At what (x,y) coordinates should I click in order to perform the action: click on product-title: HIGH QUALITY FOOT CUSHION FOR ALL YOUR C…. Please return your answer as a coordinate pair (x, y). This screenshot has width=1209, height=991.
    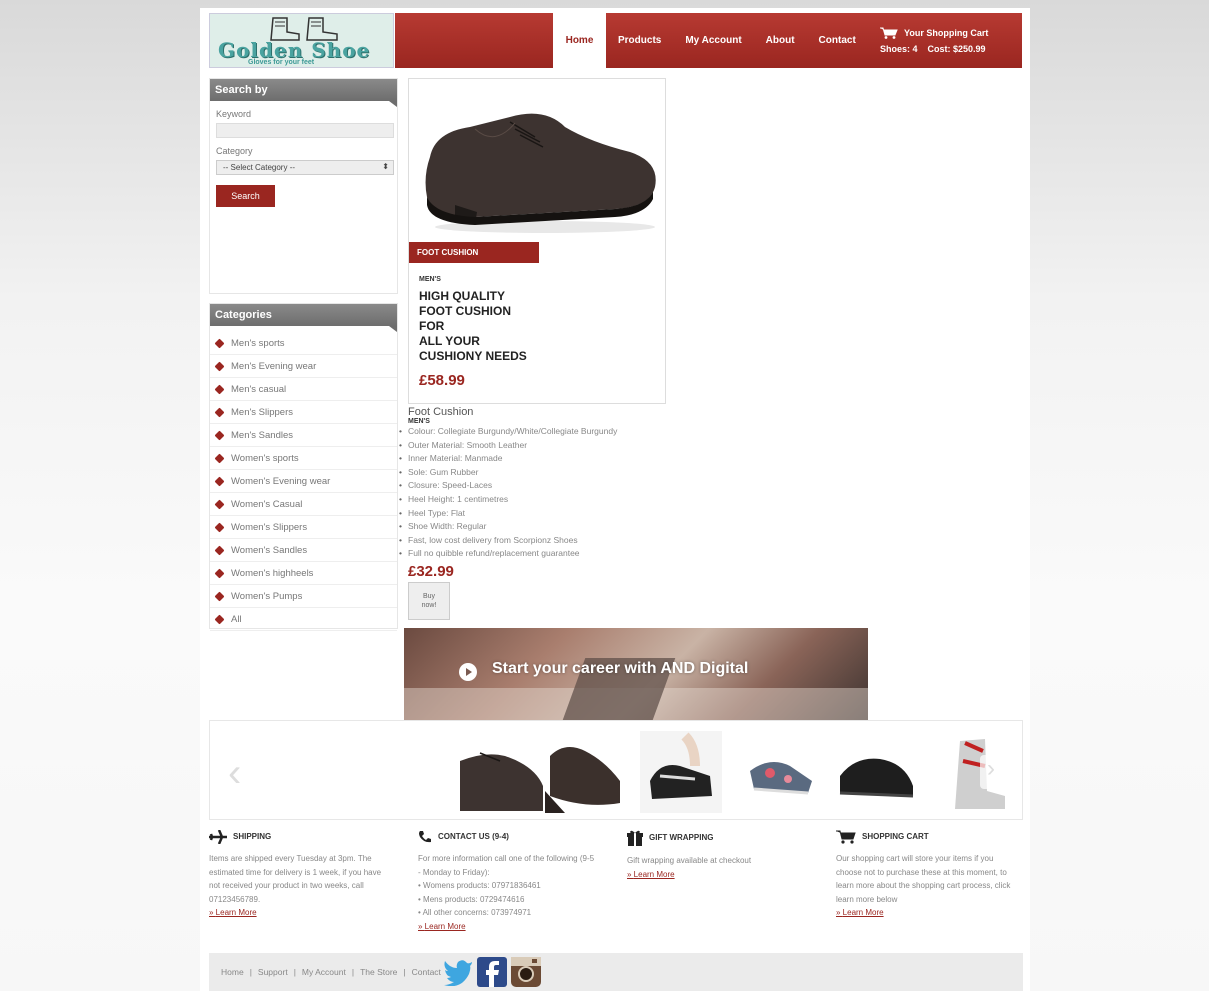
    Looking at the image, I should click on (473, 326).